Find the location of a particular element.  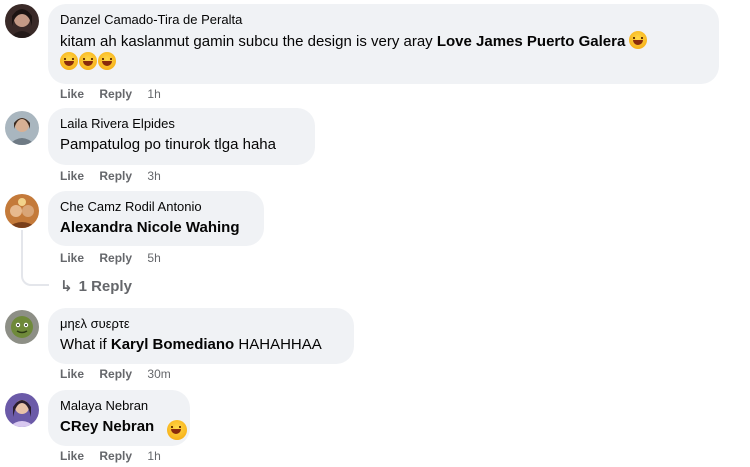

comment-actions: Like Reply 5h is located at coordinates (110, 258).